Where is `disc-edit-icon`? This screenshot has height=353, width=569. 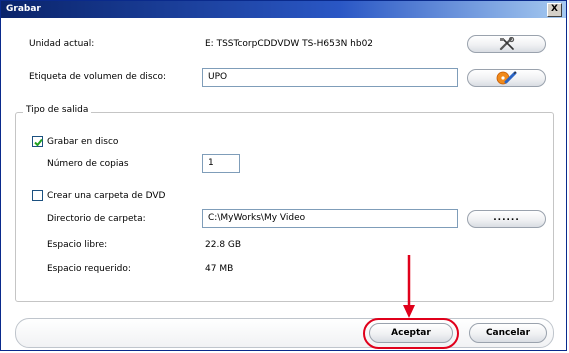
disc-edit-icon is located at coordinates (506, 78).